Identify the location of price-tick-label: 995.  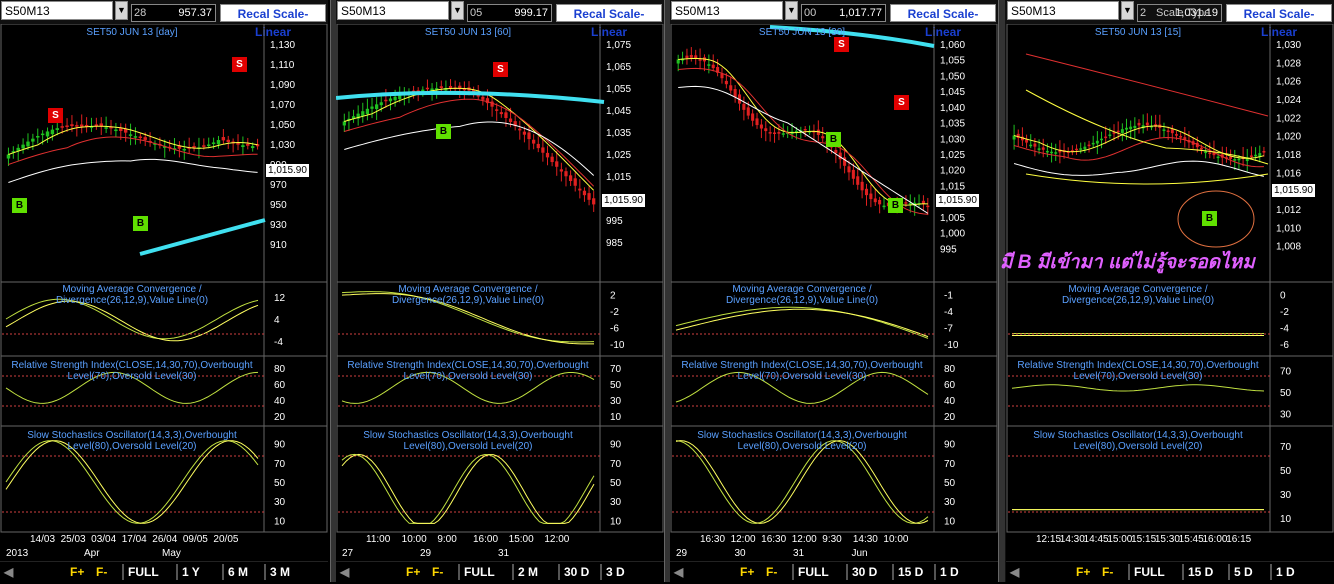
(948, 249).